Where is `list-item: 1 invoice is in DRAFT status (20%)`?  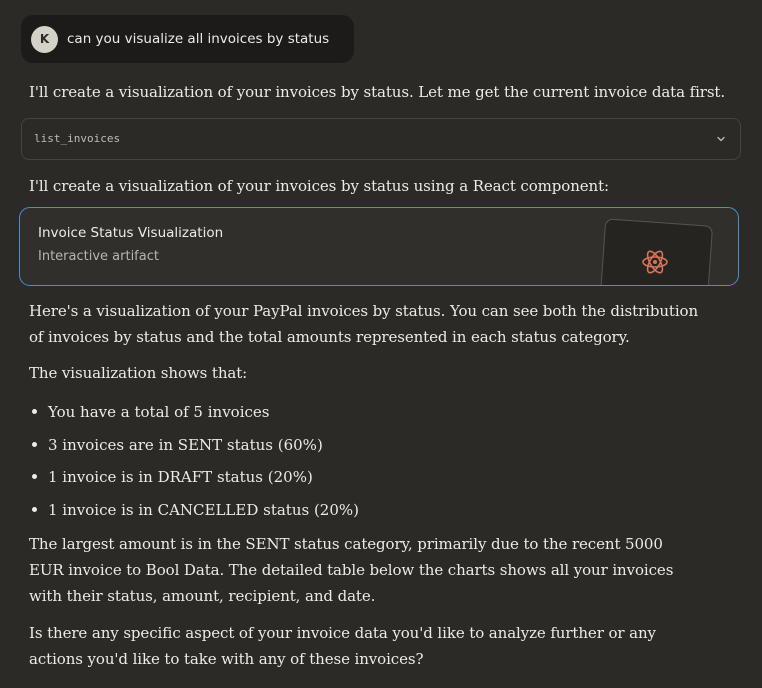 list-item: 1 invoice is in DRAFT status (20%) is located at coordinates (194, 477).